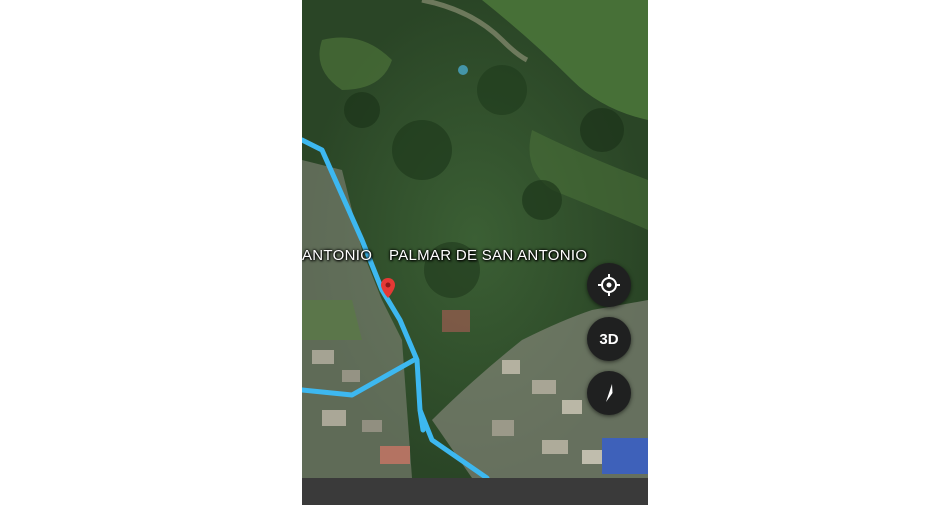  What do you see at coordinates (388, 288) in the screenshot?
I see `location-pin-icon` at bounding box center [388, 288].